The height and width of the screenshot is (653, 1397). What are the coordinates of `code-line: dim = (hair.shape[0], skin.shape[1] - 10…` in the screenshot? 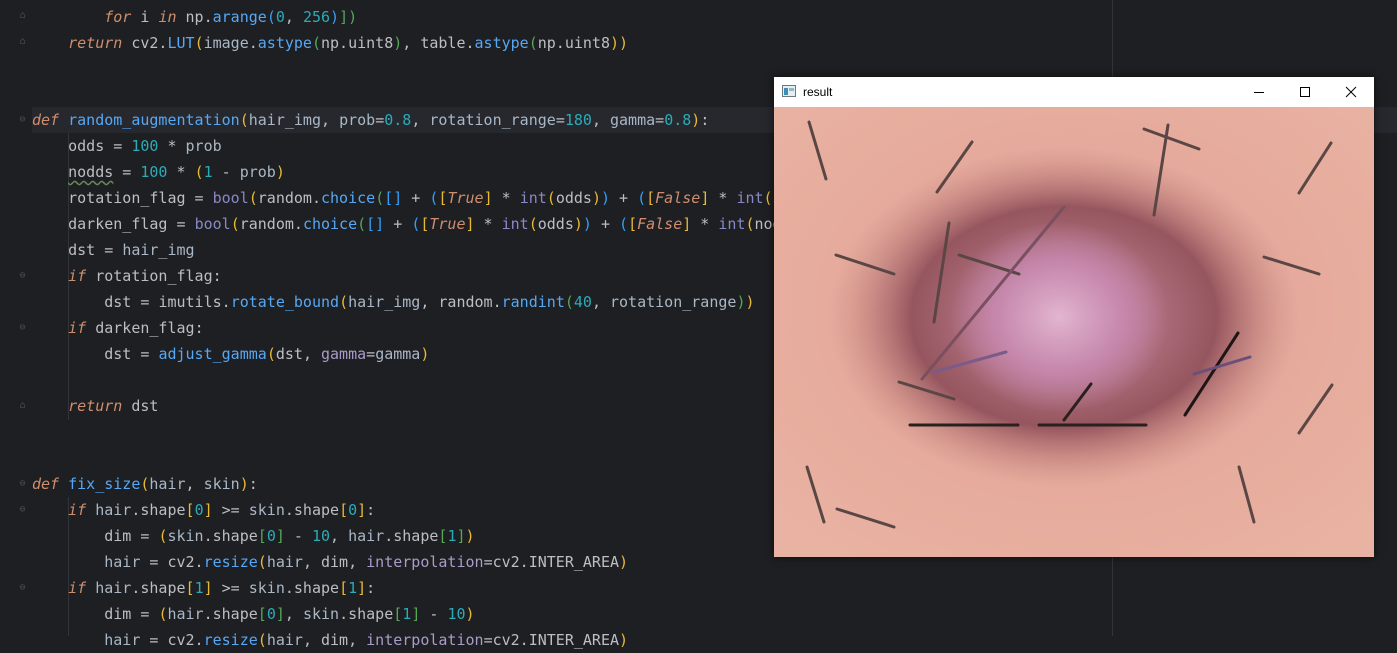 It's located at (253, 614).